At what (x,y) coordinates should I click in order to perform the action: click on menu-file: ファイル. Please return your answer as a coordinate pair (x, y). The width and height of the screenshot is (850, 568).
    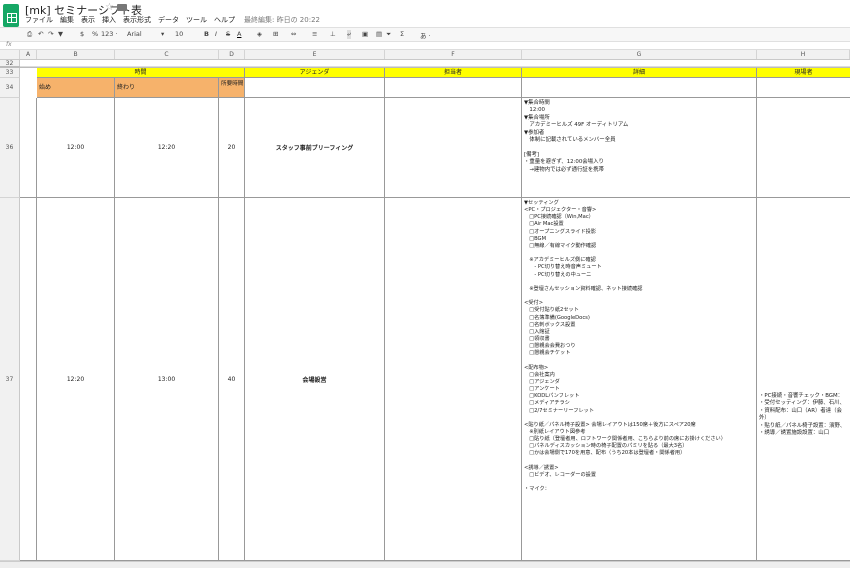
    Looking at the image, I should click on (39, 21).